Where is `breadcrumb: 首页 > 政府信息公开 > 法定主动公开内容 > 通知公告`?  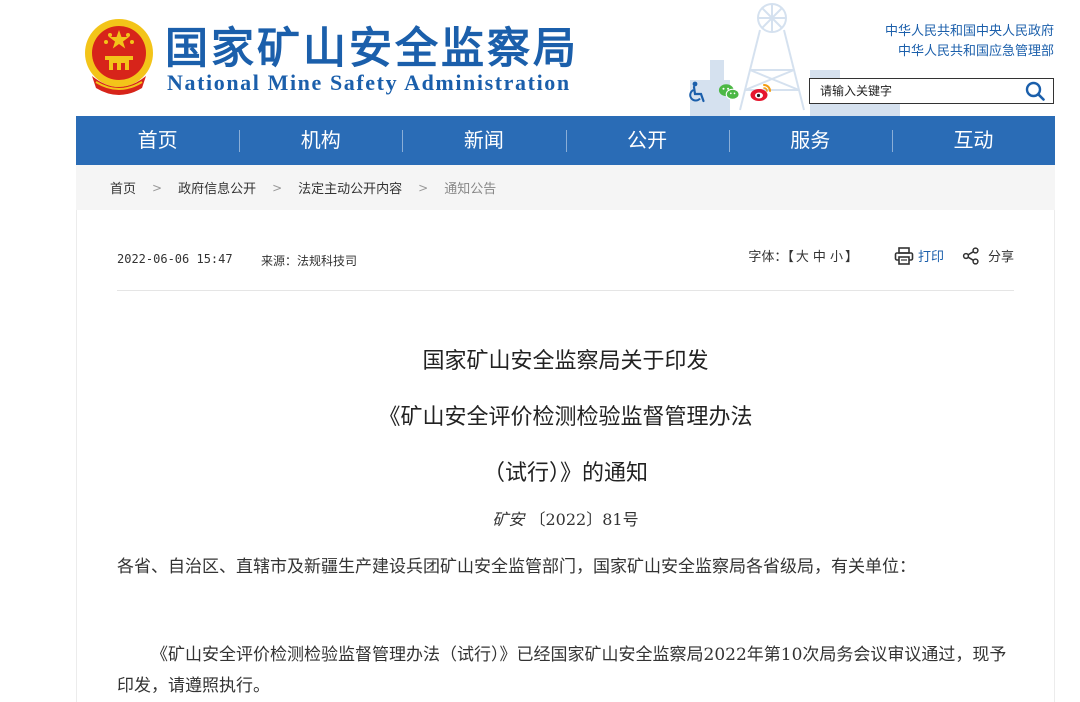
breadcrumb: 首页 > 政府信息公开 > 法定主动公开内容 > 通知公告 is located at coordinates (565, 187).